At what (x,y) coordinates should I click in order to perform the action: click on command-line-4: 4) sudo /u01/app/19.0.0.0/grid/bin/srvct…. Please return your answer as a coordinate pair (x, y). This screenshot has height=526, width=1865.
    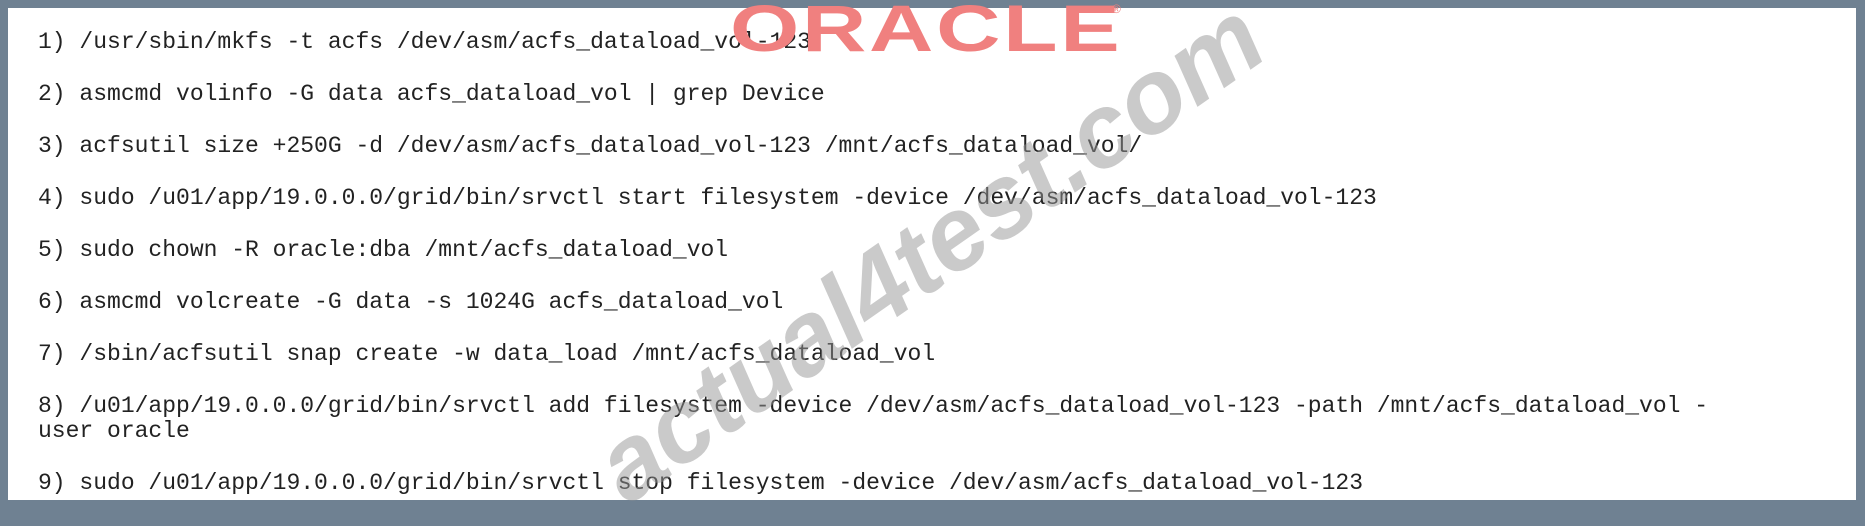
    Looking at the image, I should click on (707, 198).